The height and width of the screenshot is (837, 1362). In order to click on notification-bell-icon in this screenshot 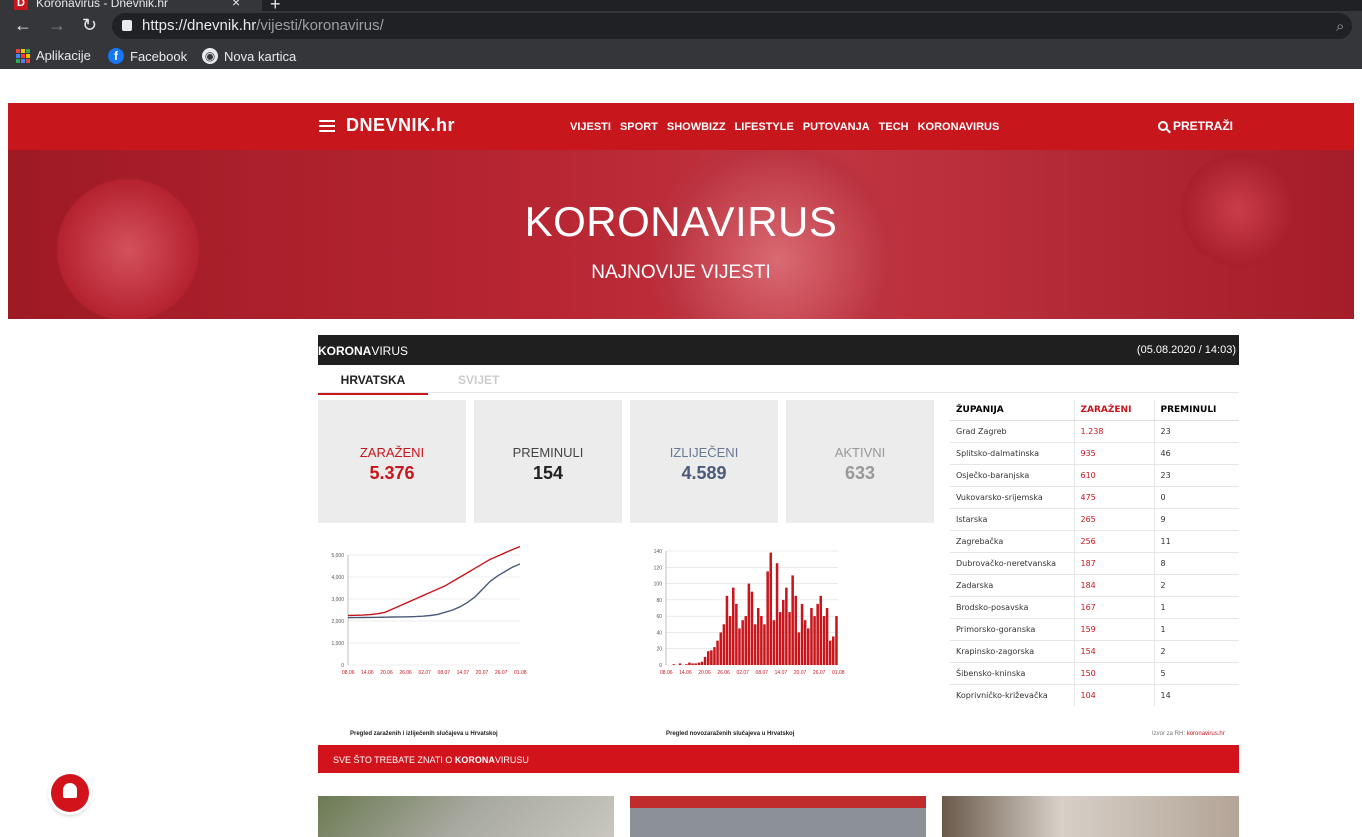, I will do `click(70, 793)`.